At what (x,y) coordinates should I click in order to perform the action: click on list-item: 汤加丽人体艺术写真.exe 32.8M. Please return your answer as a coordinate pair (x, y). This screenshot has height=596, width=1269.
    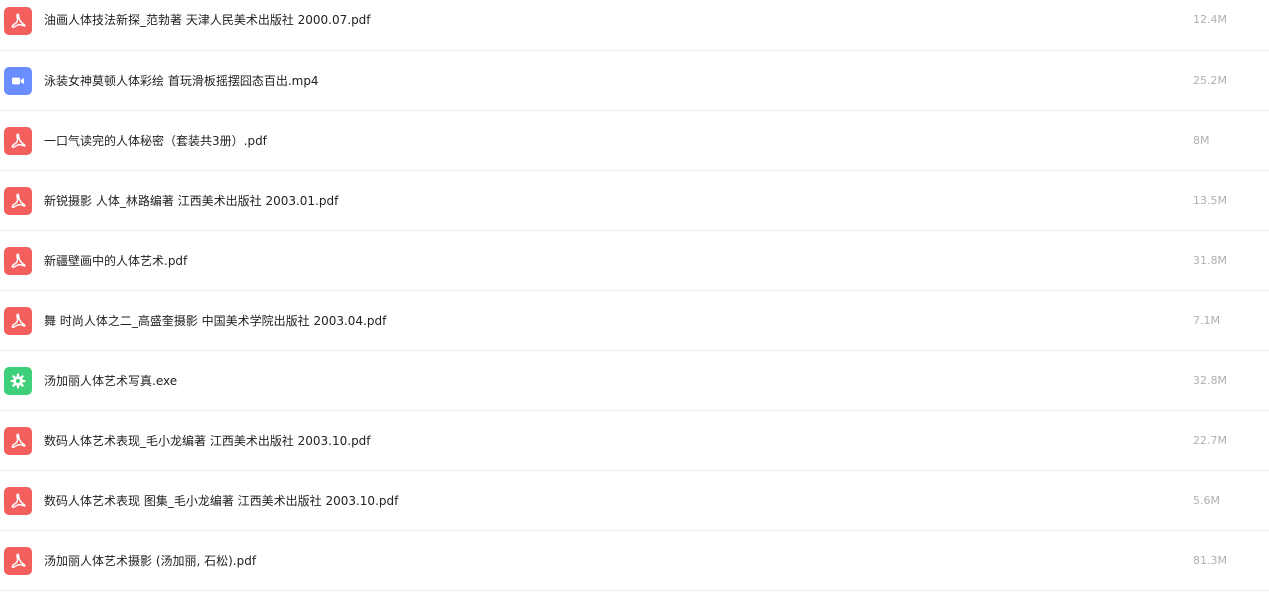
    Looking at the image, I should click on (634, 381).